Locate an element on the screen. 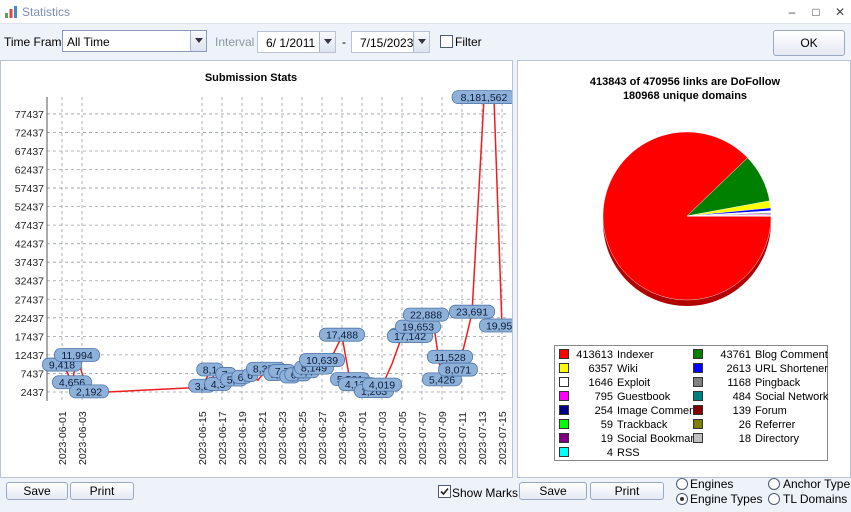  engines-radio is located at coordinates (682, 484).